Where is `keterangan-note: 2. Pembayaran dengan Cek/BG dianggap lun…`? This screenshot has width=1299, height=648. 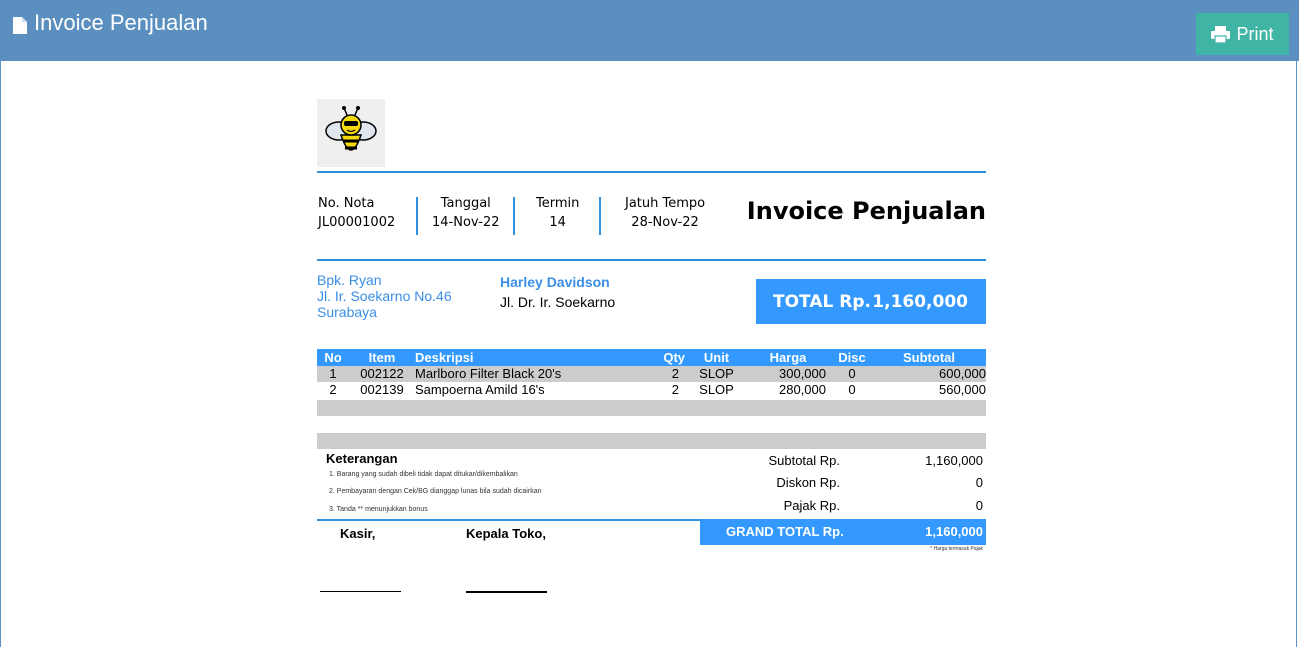 keterangan-note: 2. Pembayaran dengan Cek/BG dianggap lun… is located at coordinates (435, 491).